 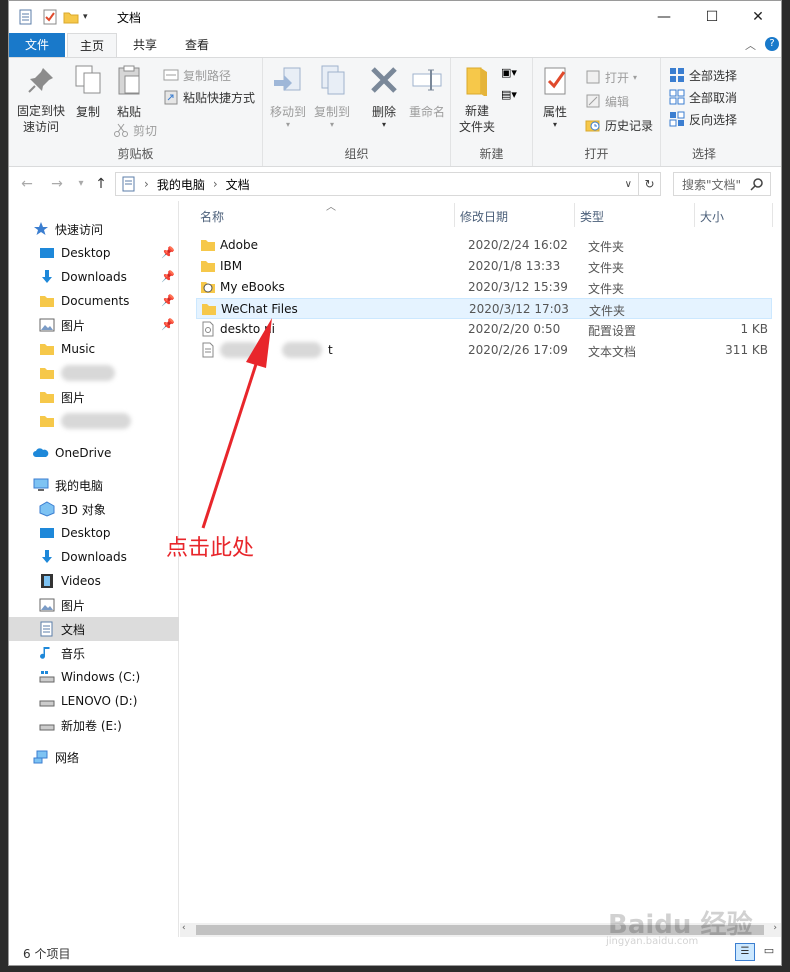 What do you see at coordinates (713, 75) in the screenshot?
I see `select-all-label: 全部选择` at bounding box center [713, 75].